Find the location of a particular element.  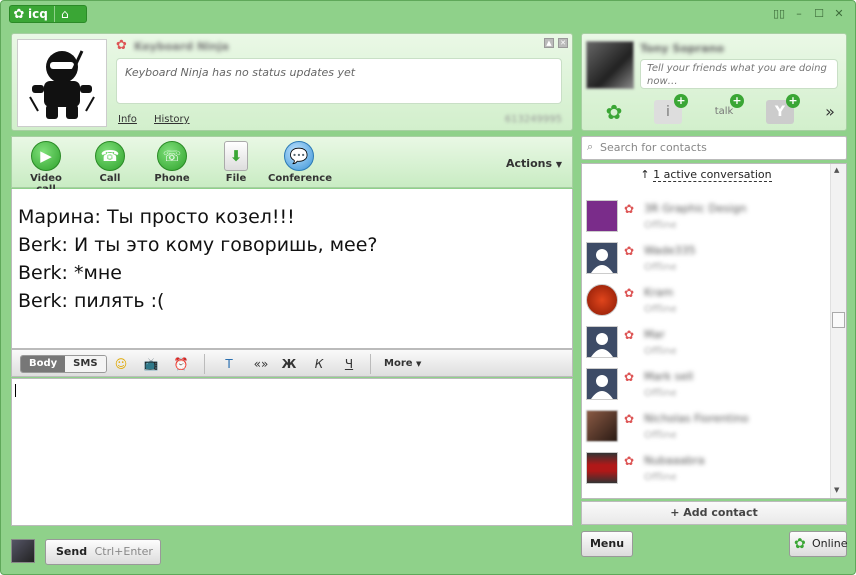

scroll-up-icon: ▲ is located at coordinates (836, 170).